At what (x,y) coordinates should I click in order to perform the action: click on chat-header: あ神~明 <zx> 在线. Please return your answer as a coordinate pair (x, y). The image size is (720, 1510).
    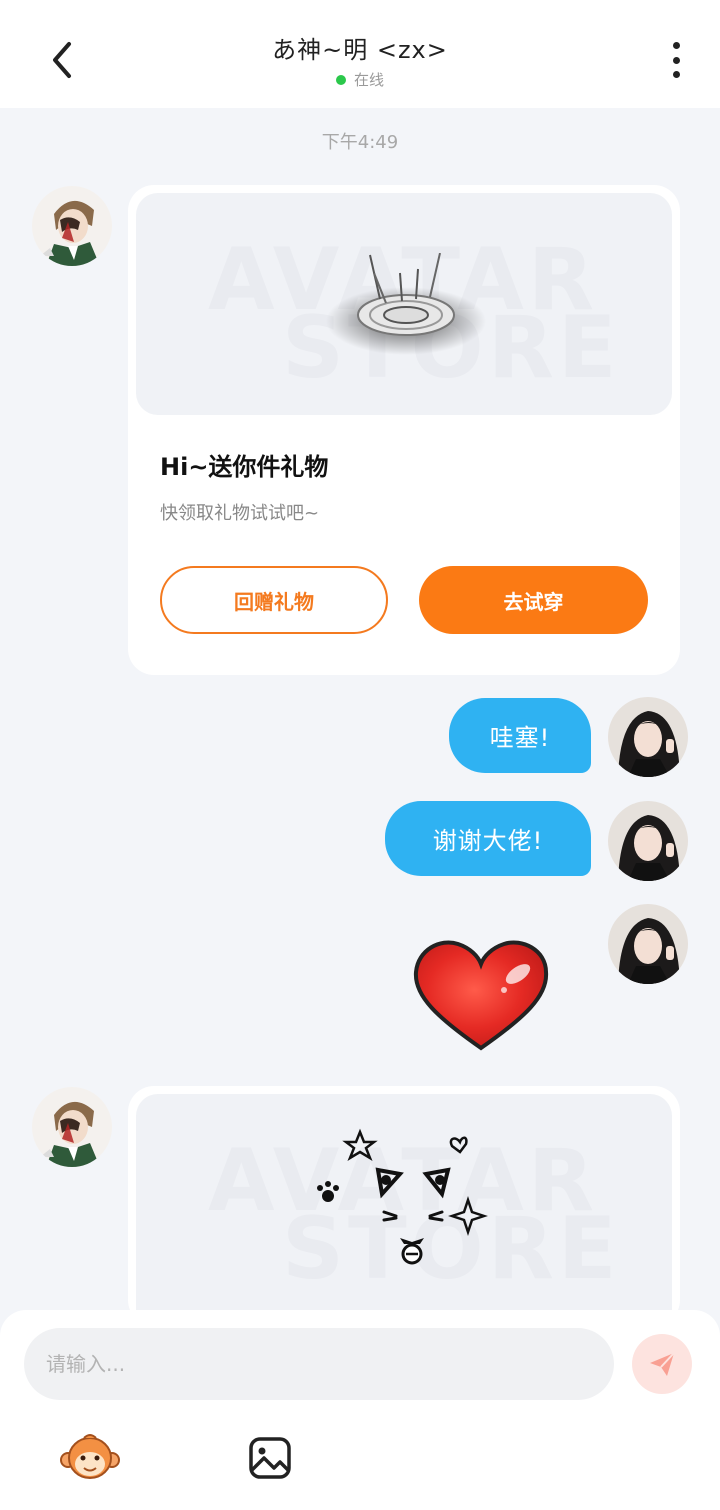
    Looking at the image, I should click on (360, 54).